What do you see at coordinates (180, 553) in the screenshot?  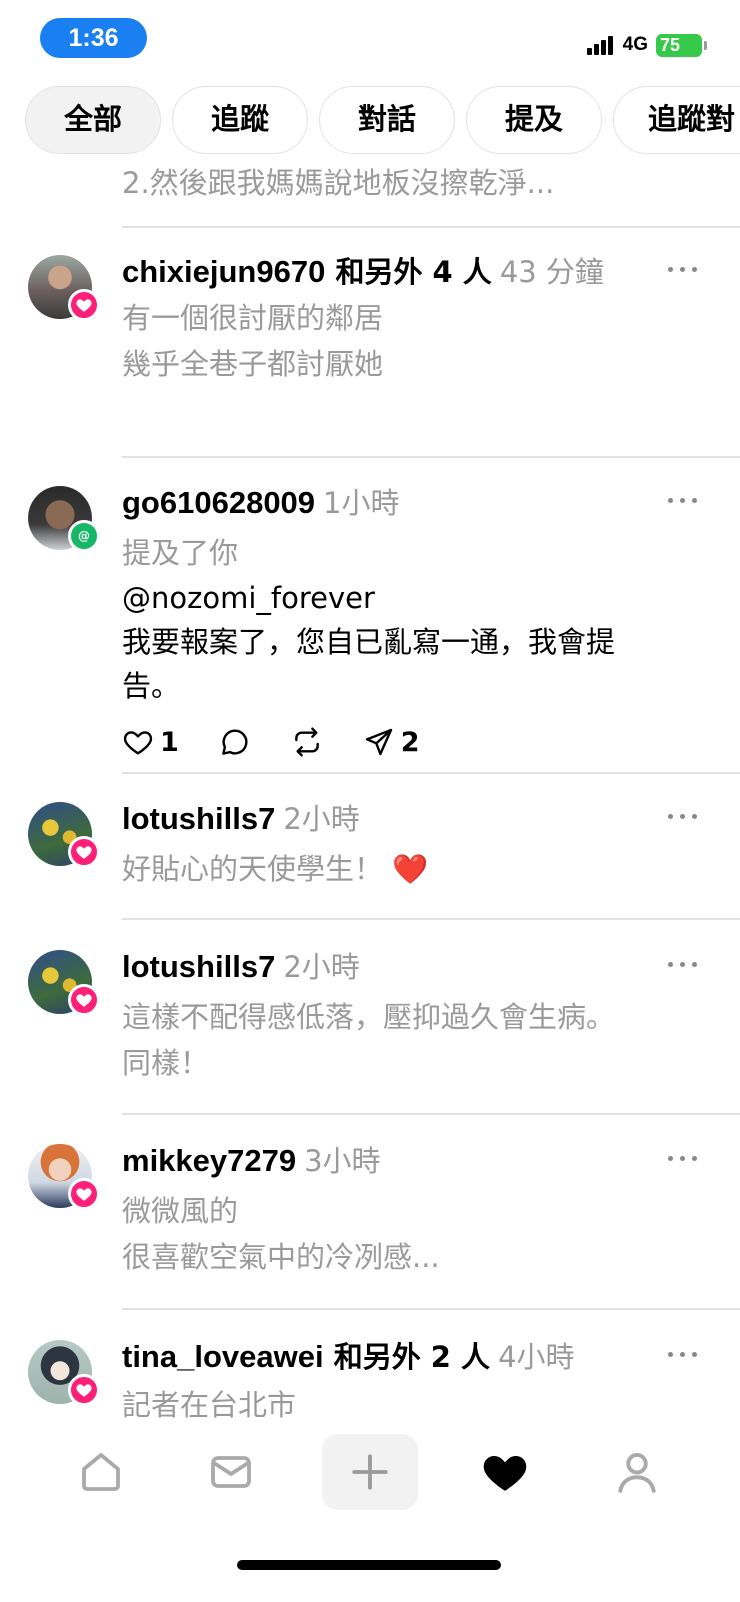 I see `mention-label: 提及了你` at bounding box center [180, 553].